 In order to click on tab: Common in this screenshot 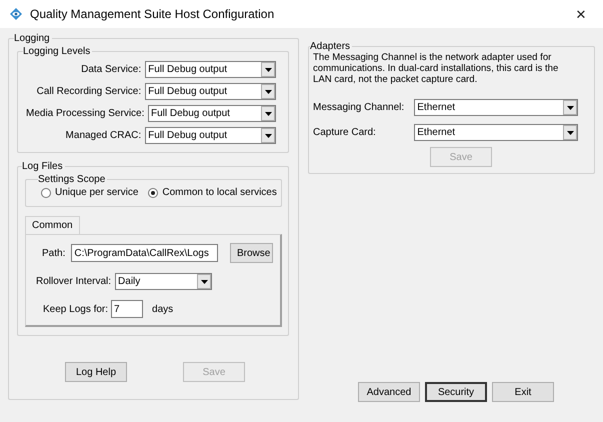, I will do `click(52, 225)`.